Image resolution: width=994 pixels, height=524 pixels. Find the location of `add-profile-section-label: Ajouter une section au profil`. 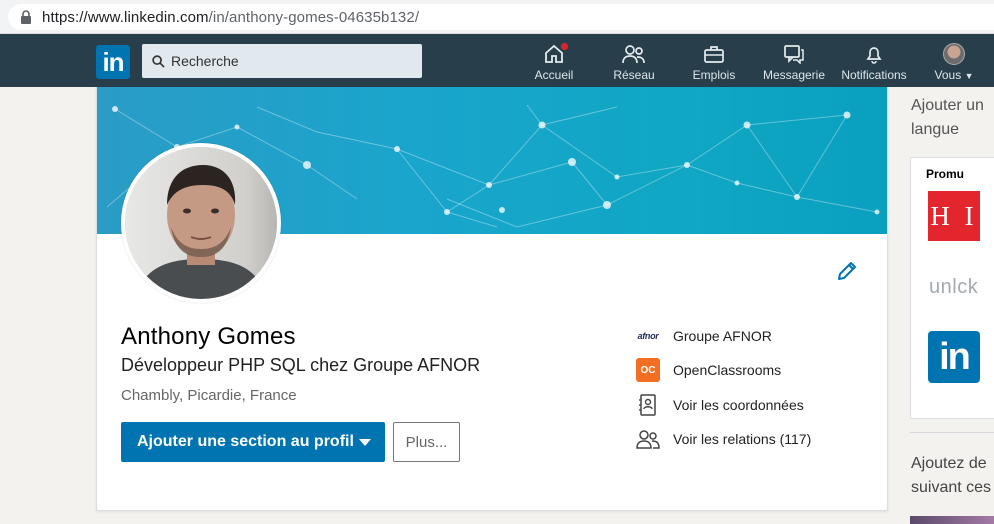

add-profile-section-label: Ajouter une section au profil is located at coordinates (245, 441).